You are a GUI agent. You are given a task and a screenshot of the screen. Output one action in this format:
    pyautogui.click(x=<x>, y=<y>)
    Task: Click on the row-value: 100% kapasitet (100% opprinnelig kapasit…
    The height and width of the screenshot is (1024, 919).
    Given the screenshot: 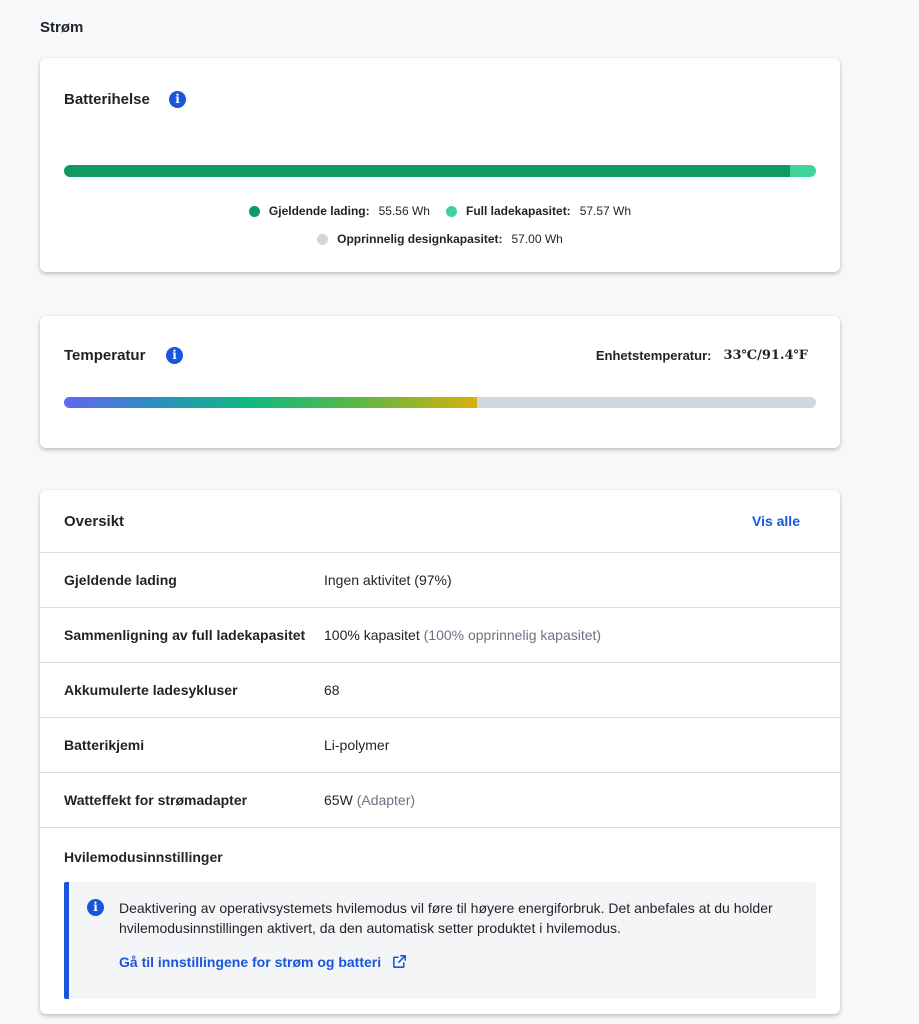 What is the action you would take?
    pyautogui.click(x=463, y=635)
    